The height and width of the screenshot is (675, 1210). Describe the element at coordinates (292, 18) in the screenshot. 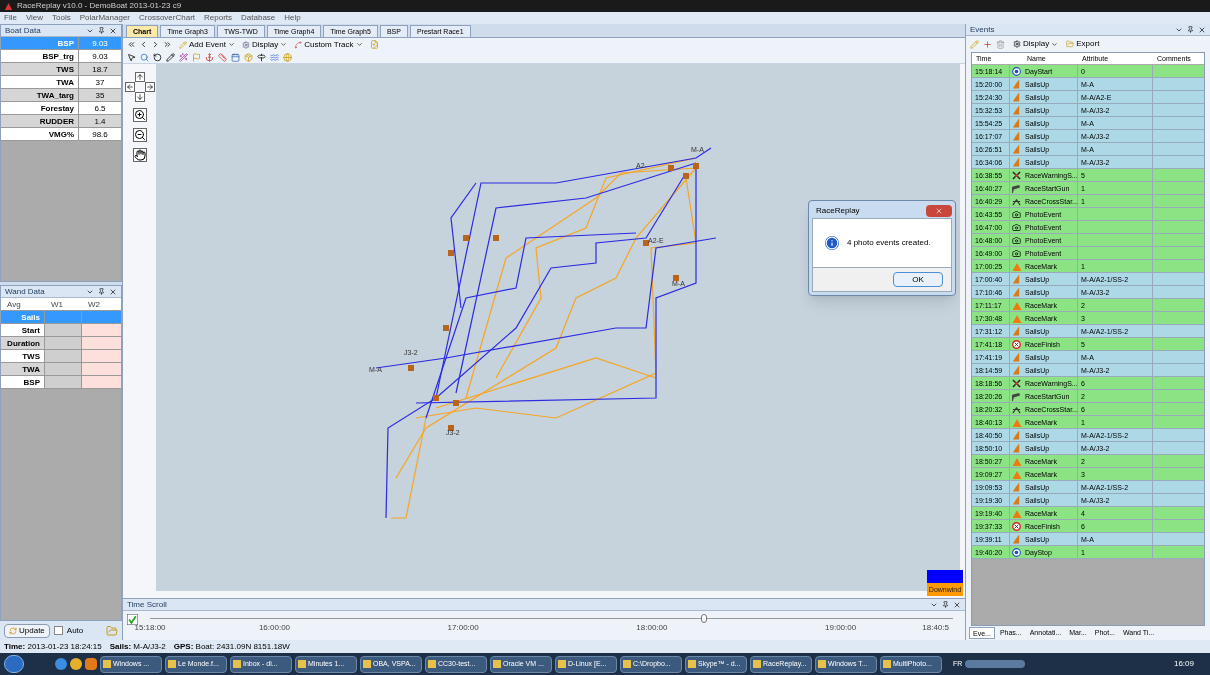

I see `menu-item: Help` at that location.